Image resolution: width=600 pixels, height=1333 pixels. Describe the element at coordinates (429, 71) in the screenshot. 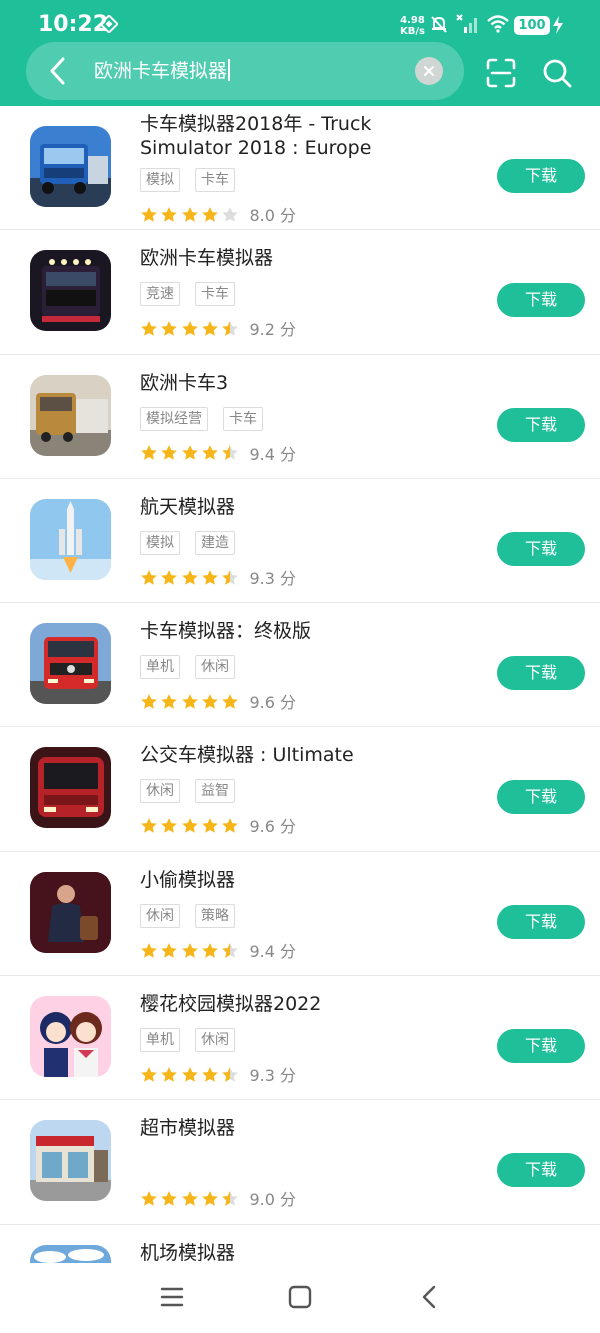

I see `clear-search-button` at that location.